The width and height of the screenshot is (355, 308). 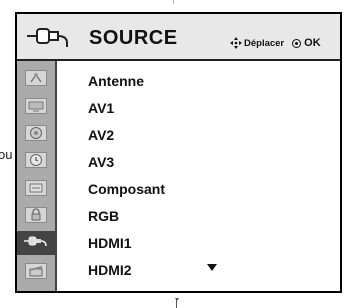 I want to click on sidebar-item-lock, so click(x=36, y=215).